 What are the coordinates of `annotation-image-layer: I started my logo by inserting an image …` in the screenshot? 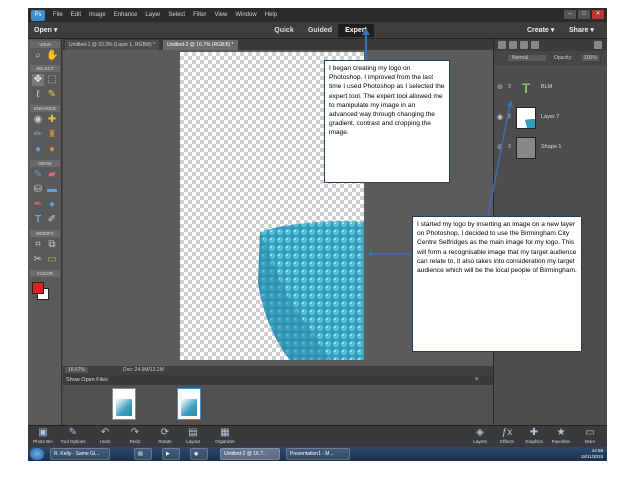 It's located at (497, 284).